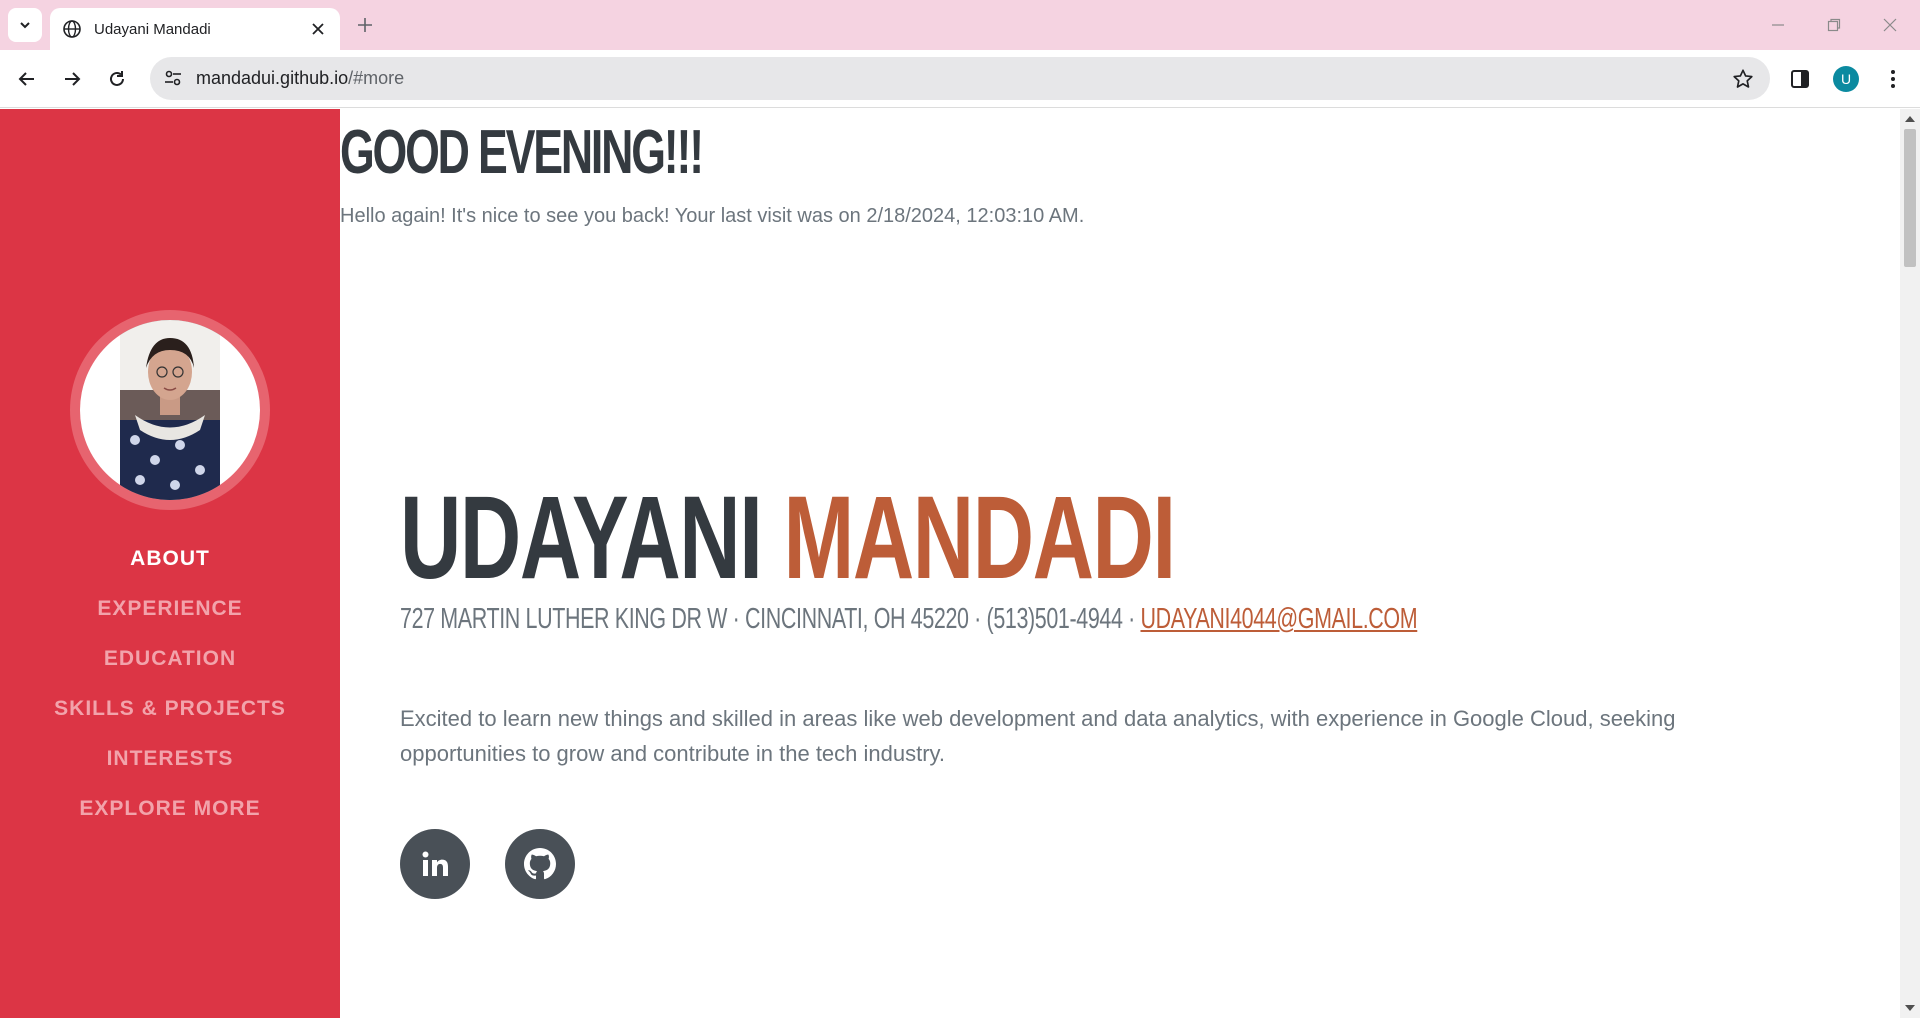  I want to click on restore-button, so click(1834, 25).